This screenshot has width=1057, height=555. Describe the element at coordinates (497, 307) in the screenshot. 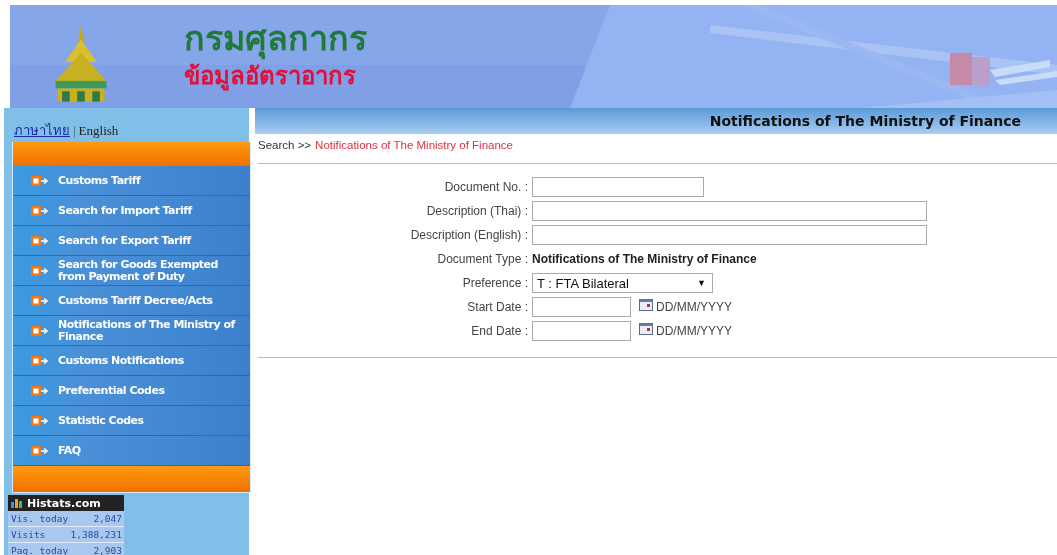

I see `field-label: Start Date :` at that location.